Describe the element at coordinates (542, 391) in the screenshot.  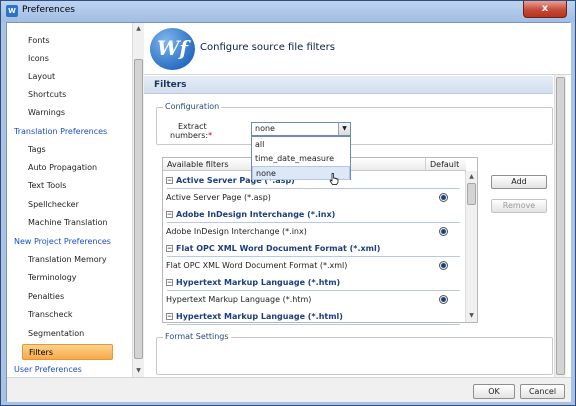
I see `cancel-button: Cancel` at that location.